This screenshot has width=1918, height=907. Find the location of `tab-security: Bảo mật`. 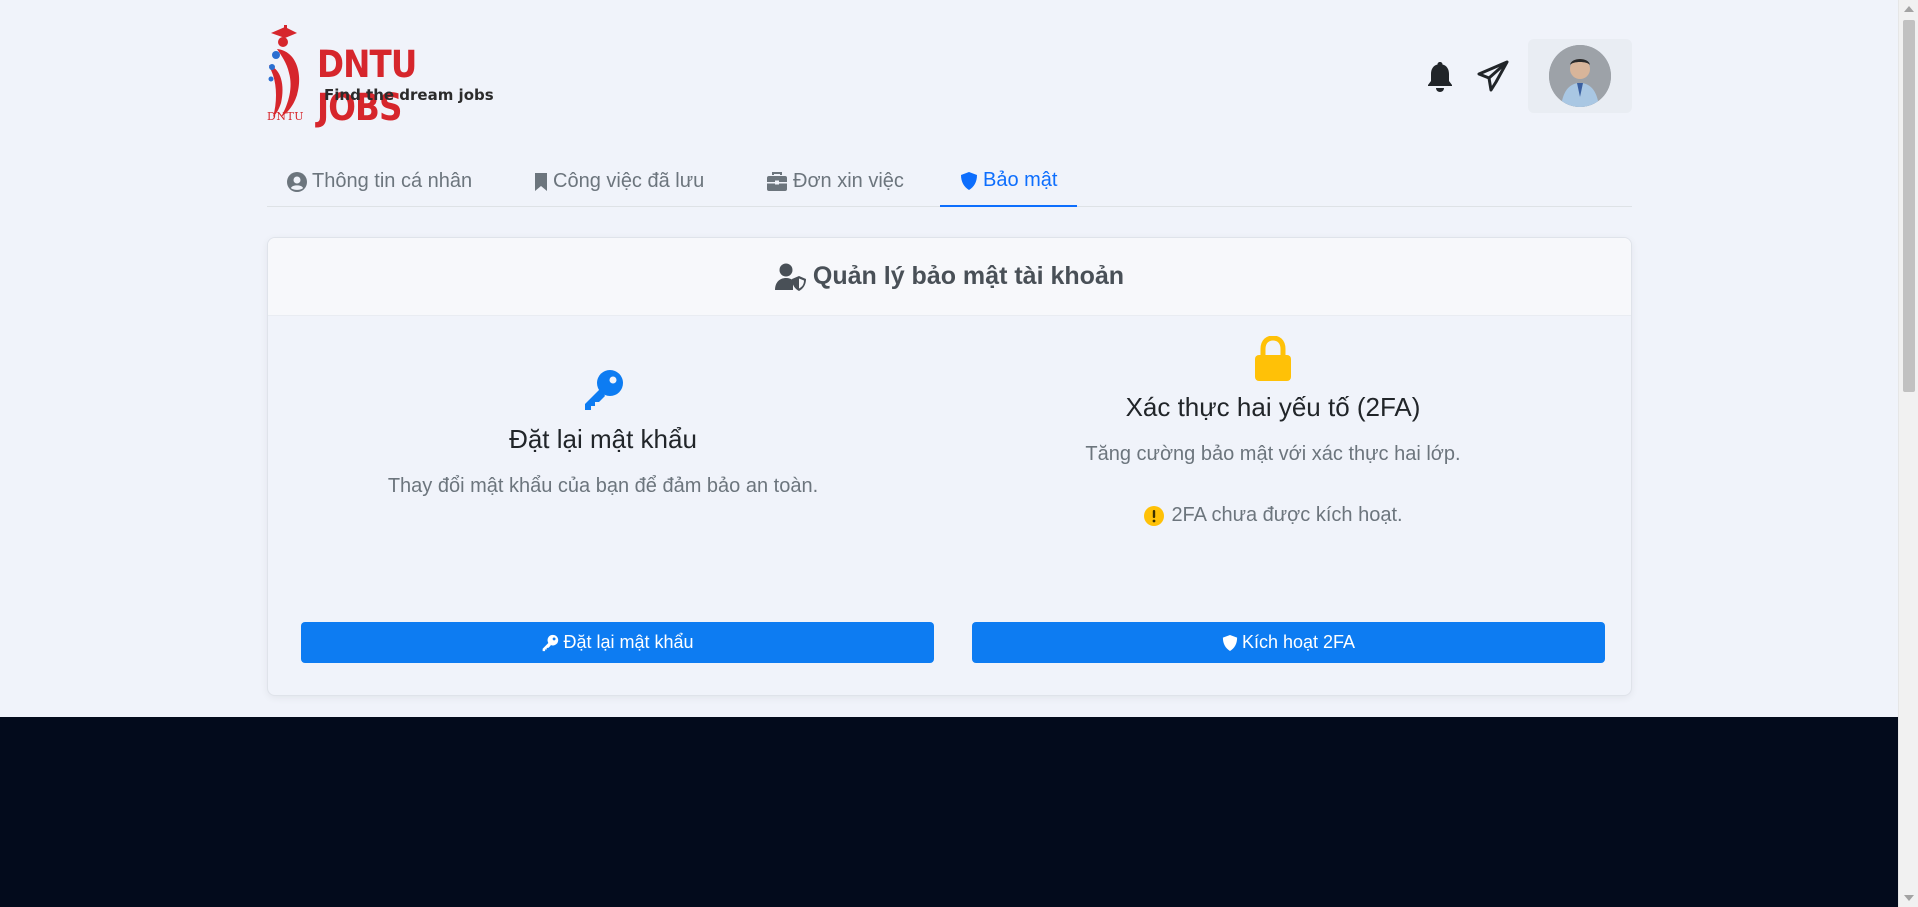

tab-security: Bảo mật is located at coordinates (1009, 181).